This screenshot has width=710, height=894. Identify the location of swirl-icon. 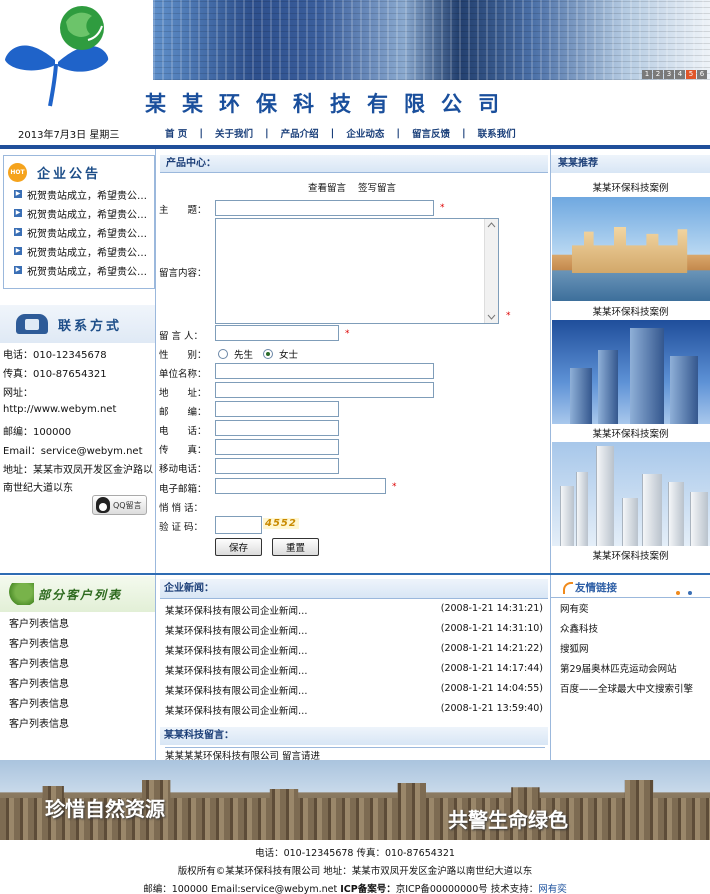
(568, 587).